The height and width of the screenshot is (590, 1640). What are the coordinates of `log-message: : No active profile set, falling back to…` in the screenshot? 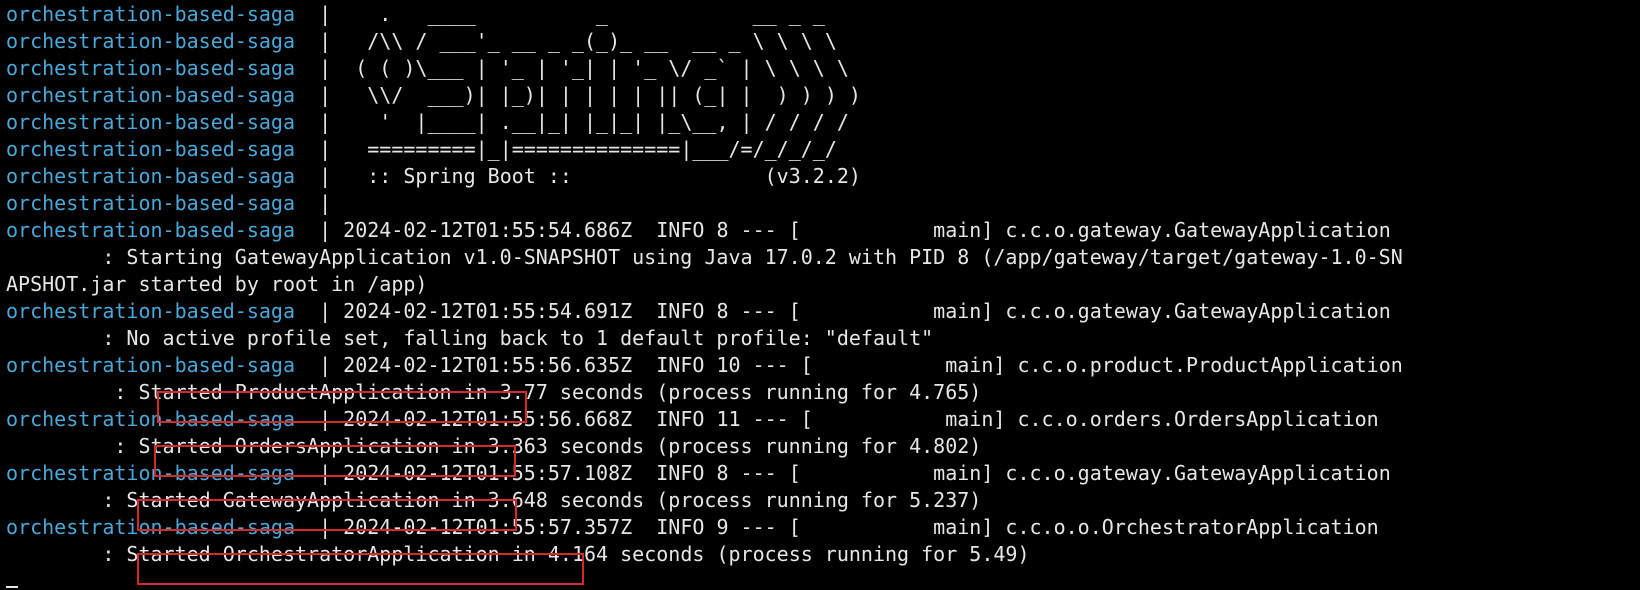 It's located at (470, 338).